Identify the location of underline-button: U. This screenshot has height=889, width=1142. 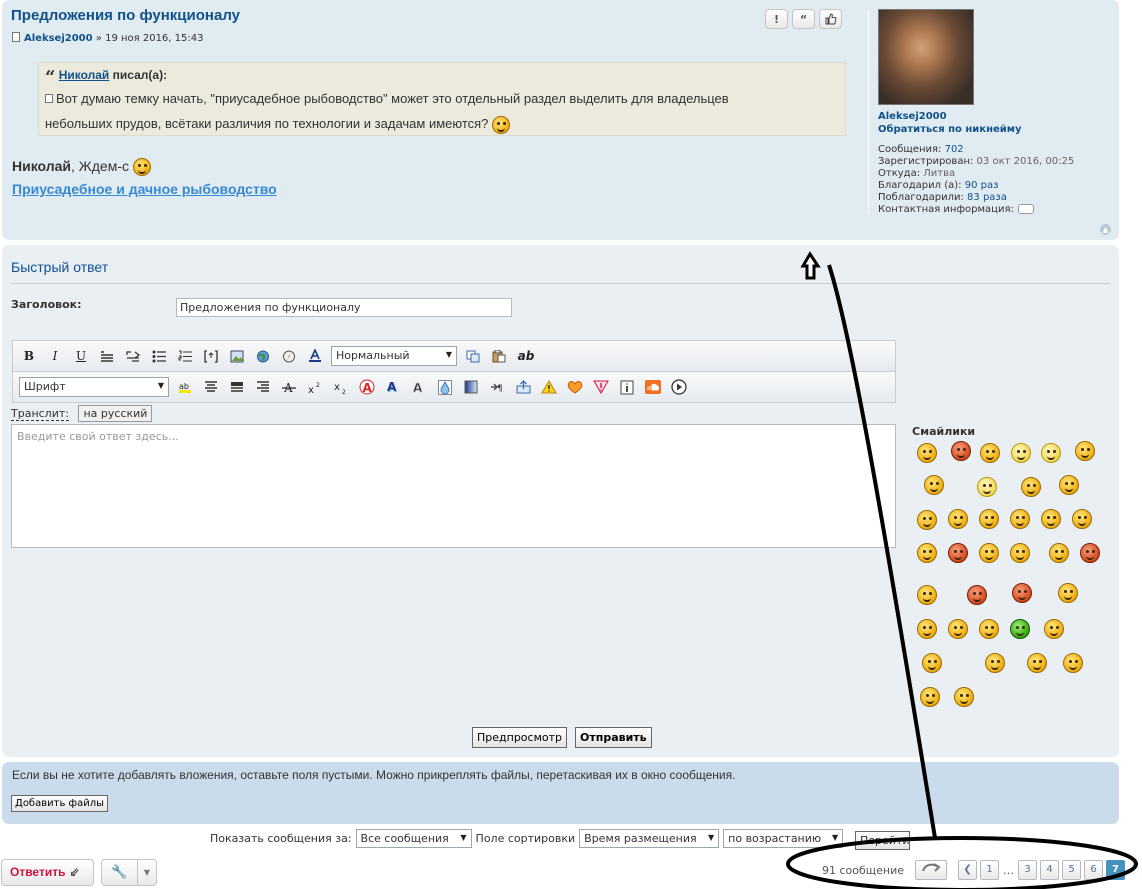
(81, 356).